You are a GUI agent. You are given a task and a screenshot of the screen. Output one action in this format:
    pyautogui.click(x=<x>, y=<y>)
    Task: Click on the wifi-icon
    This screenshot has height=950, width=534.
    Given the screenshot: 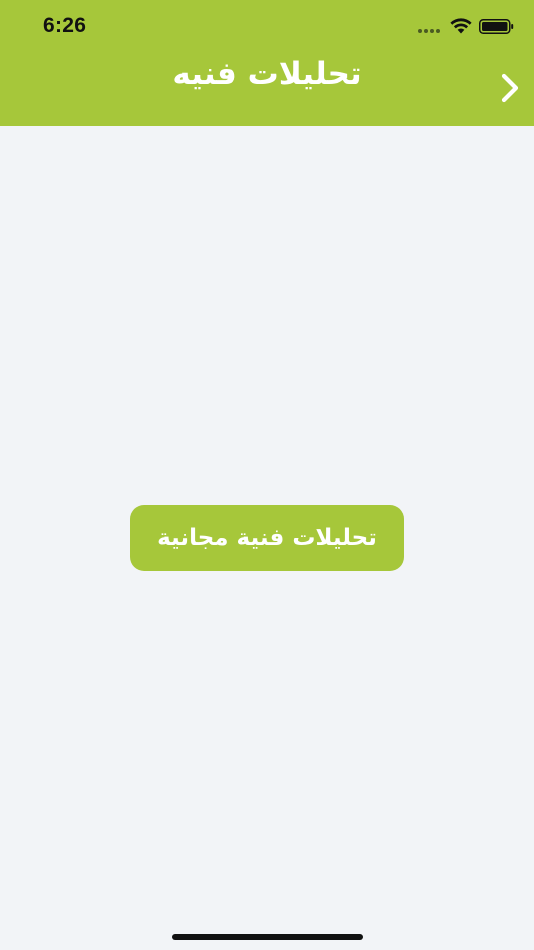 What is the action you would take?
    pyautogui.click(x=461, y=26)
    